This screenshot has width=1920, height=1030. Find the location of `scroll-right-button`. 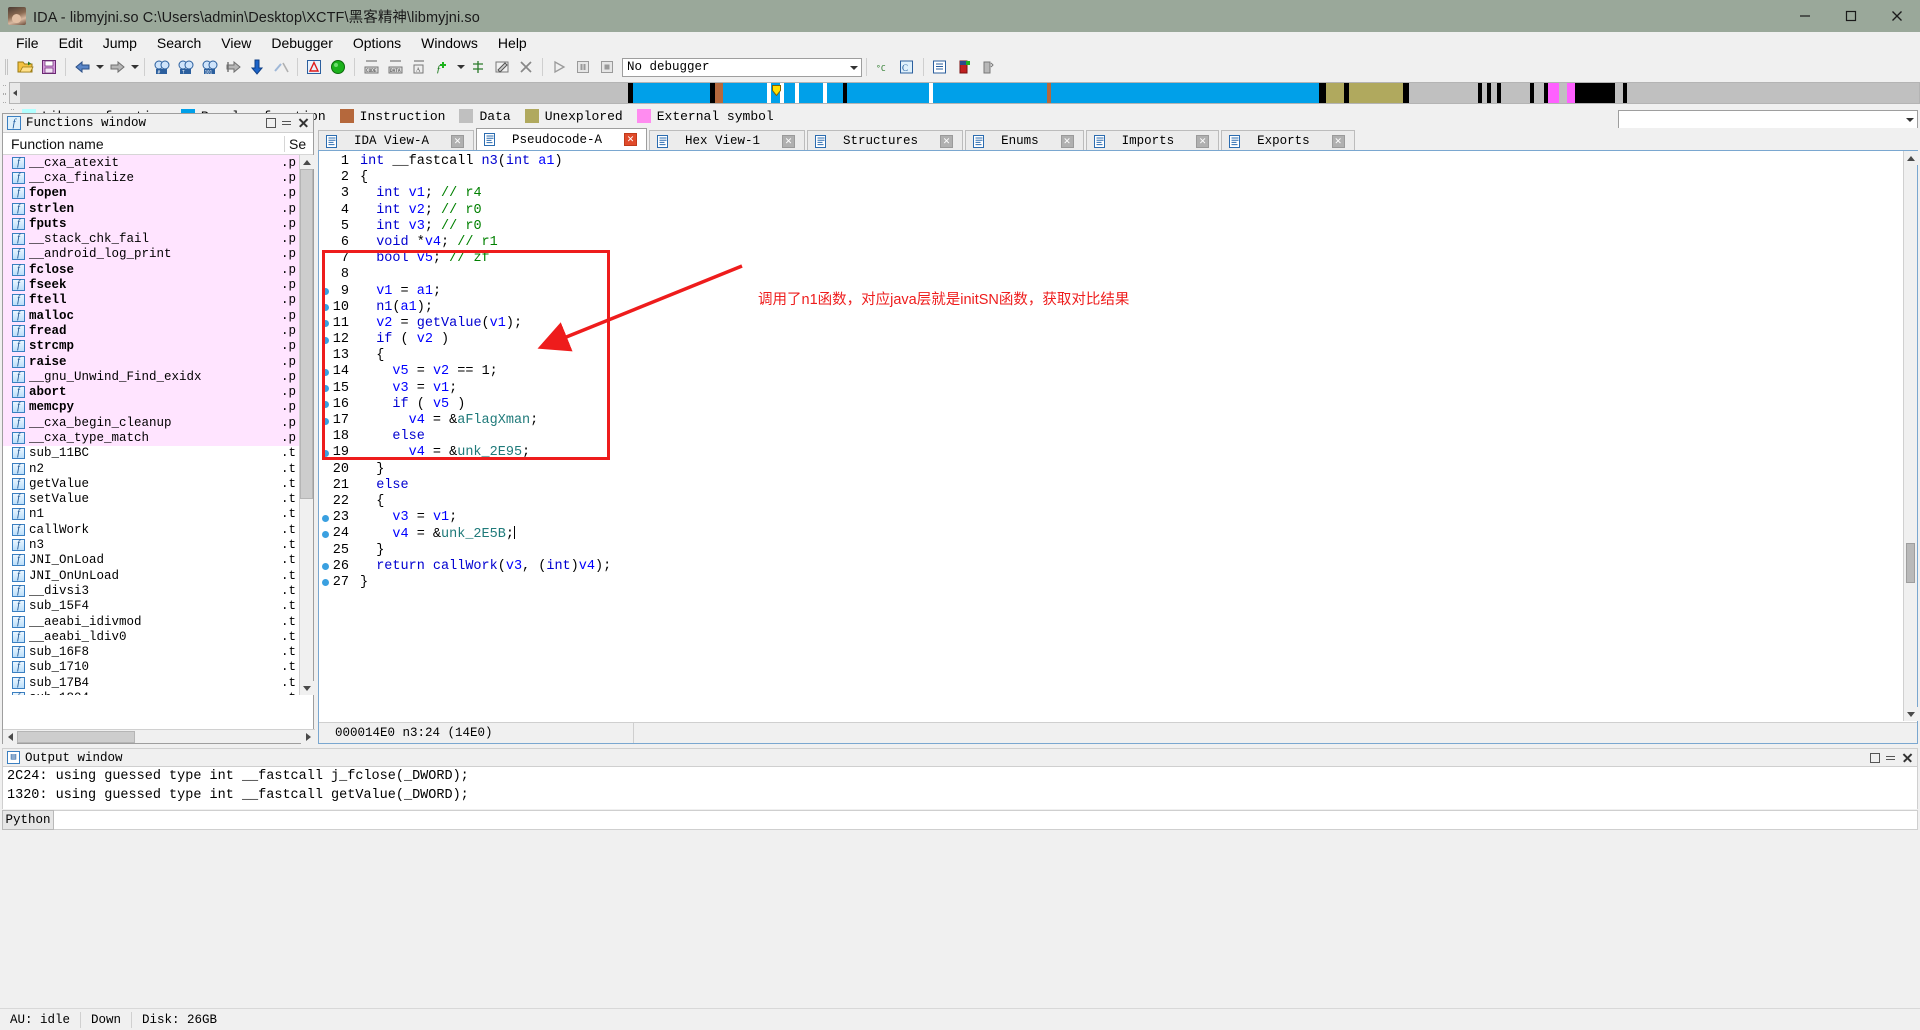

scroll-right-button is located at coordinates (308, 736).